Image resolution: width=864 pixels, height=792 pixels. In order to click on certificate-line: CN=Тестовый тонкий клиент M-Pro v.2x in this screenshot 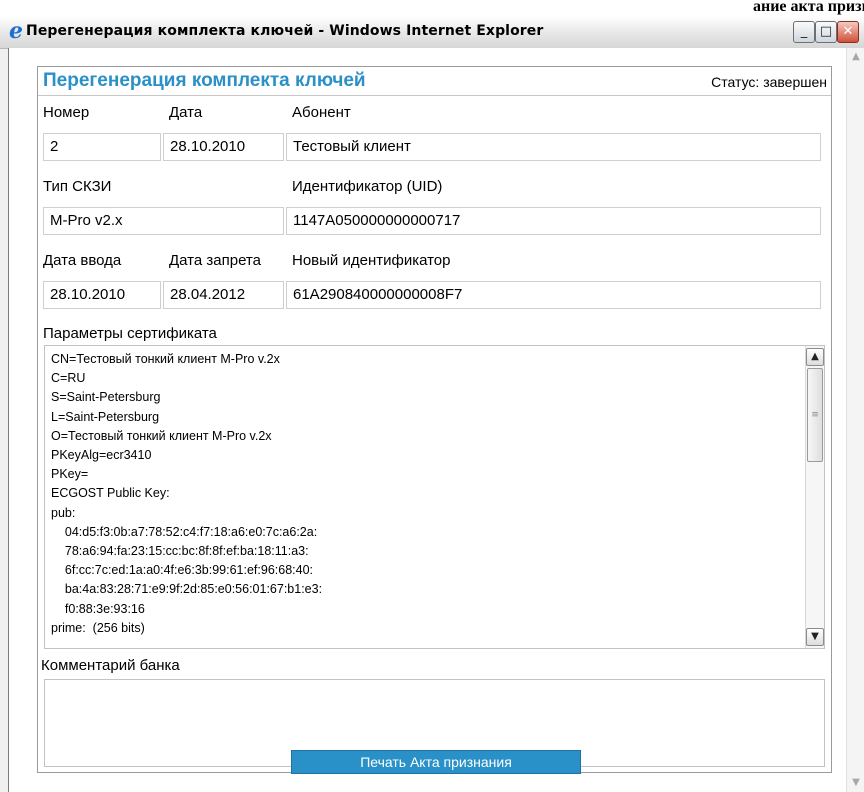, I will do `click(165, 359)`.